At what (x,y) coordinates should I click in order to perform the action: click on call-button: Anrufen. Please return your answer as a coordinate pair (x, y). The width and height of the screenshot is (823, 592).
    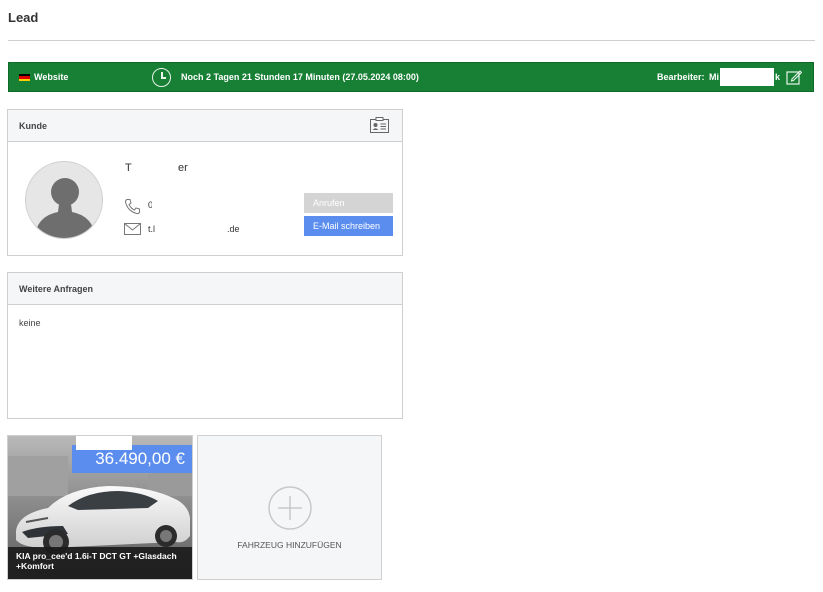
    Looking at the image, I should click on (348, 203).